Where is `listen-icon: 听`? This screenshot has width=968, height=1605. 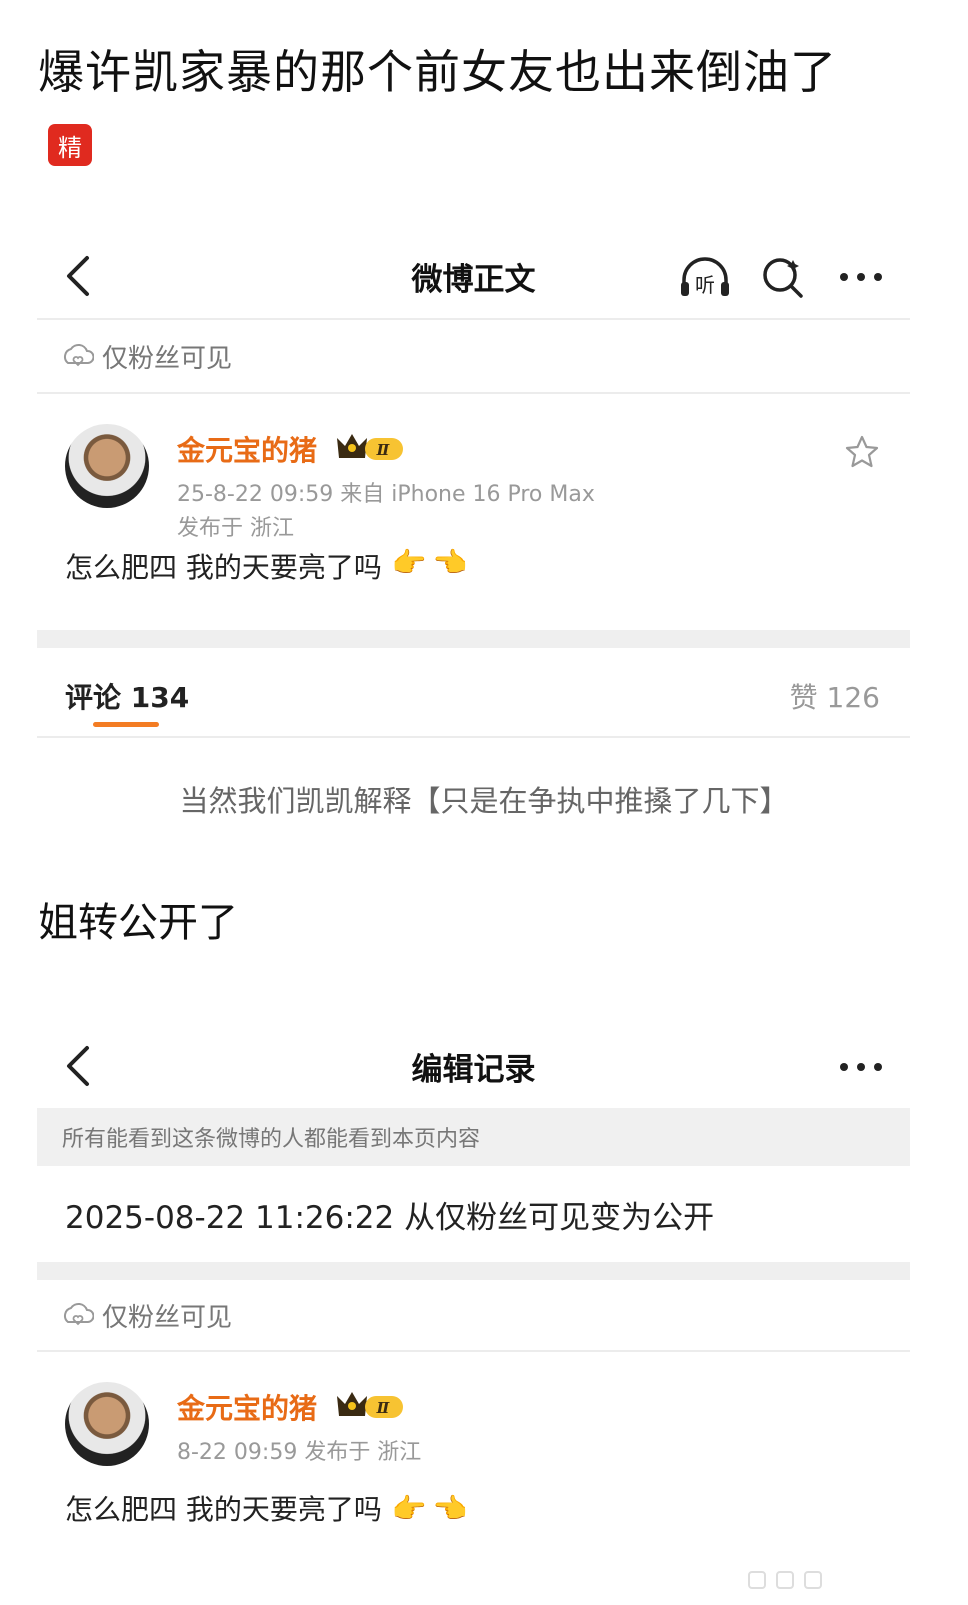
listen-icon: 听 is located at coordinates (705, 277).